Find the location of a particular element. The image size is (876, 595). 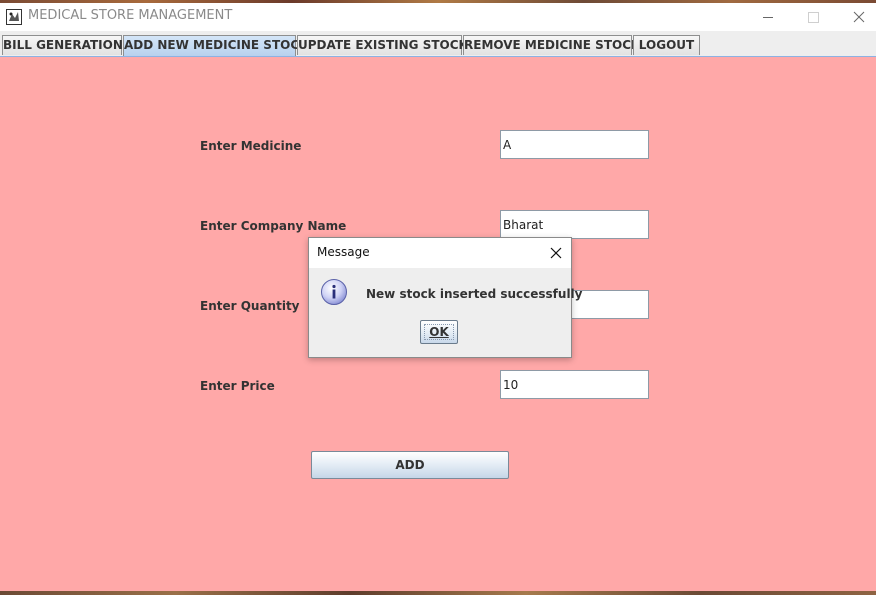

company-name-input is located at coordinates (574, 224).